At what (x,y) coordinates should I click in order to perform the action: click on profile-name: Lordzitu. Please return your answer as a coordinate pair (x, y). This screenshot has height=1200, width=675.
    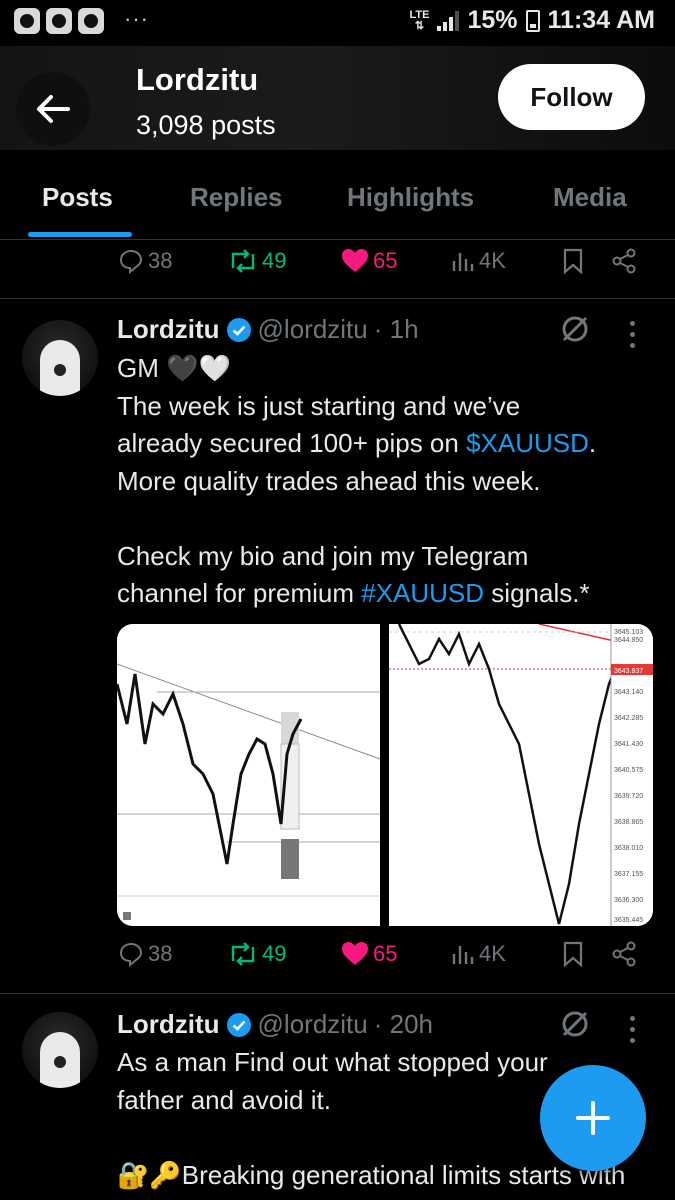
    Looking at the image, I should click on (197, 79).